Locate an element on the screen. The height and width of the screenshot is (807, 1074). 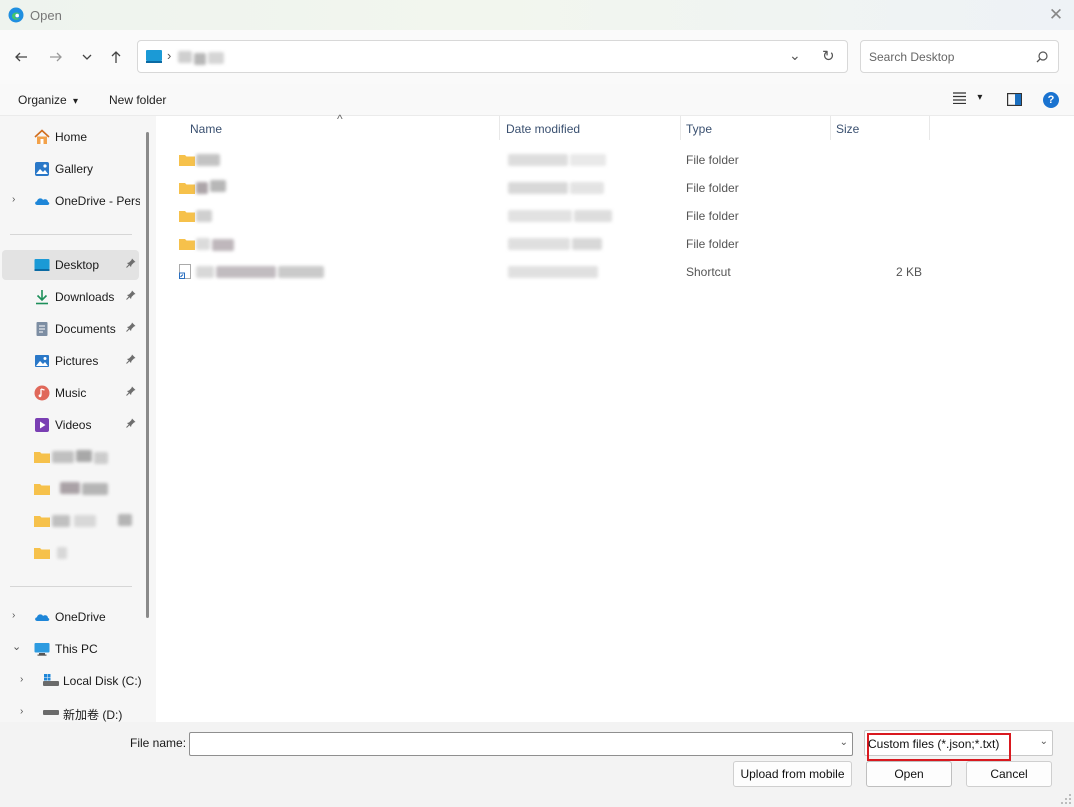
shortcut-icon is located at coordinates (185, 271).